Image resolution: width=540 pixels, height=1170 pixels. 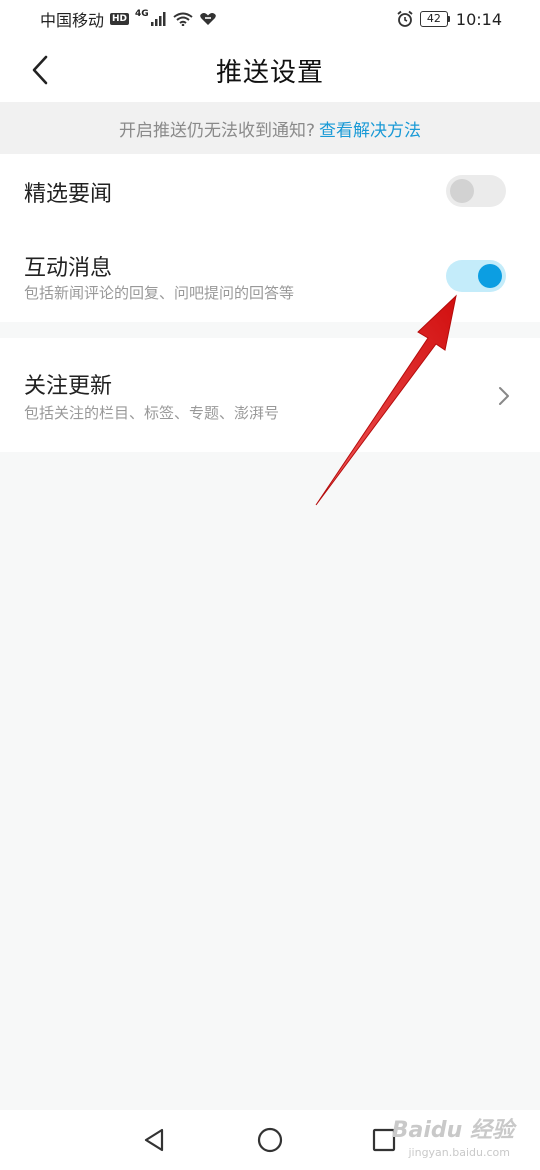 I want to click on status-bar: 中国移动 HD 4G 42 10:14, so click(x=270, y=19).